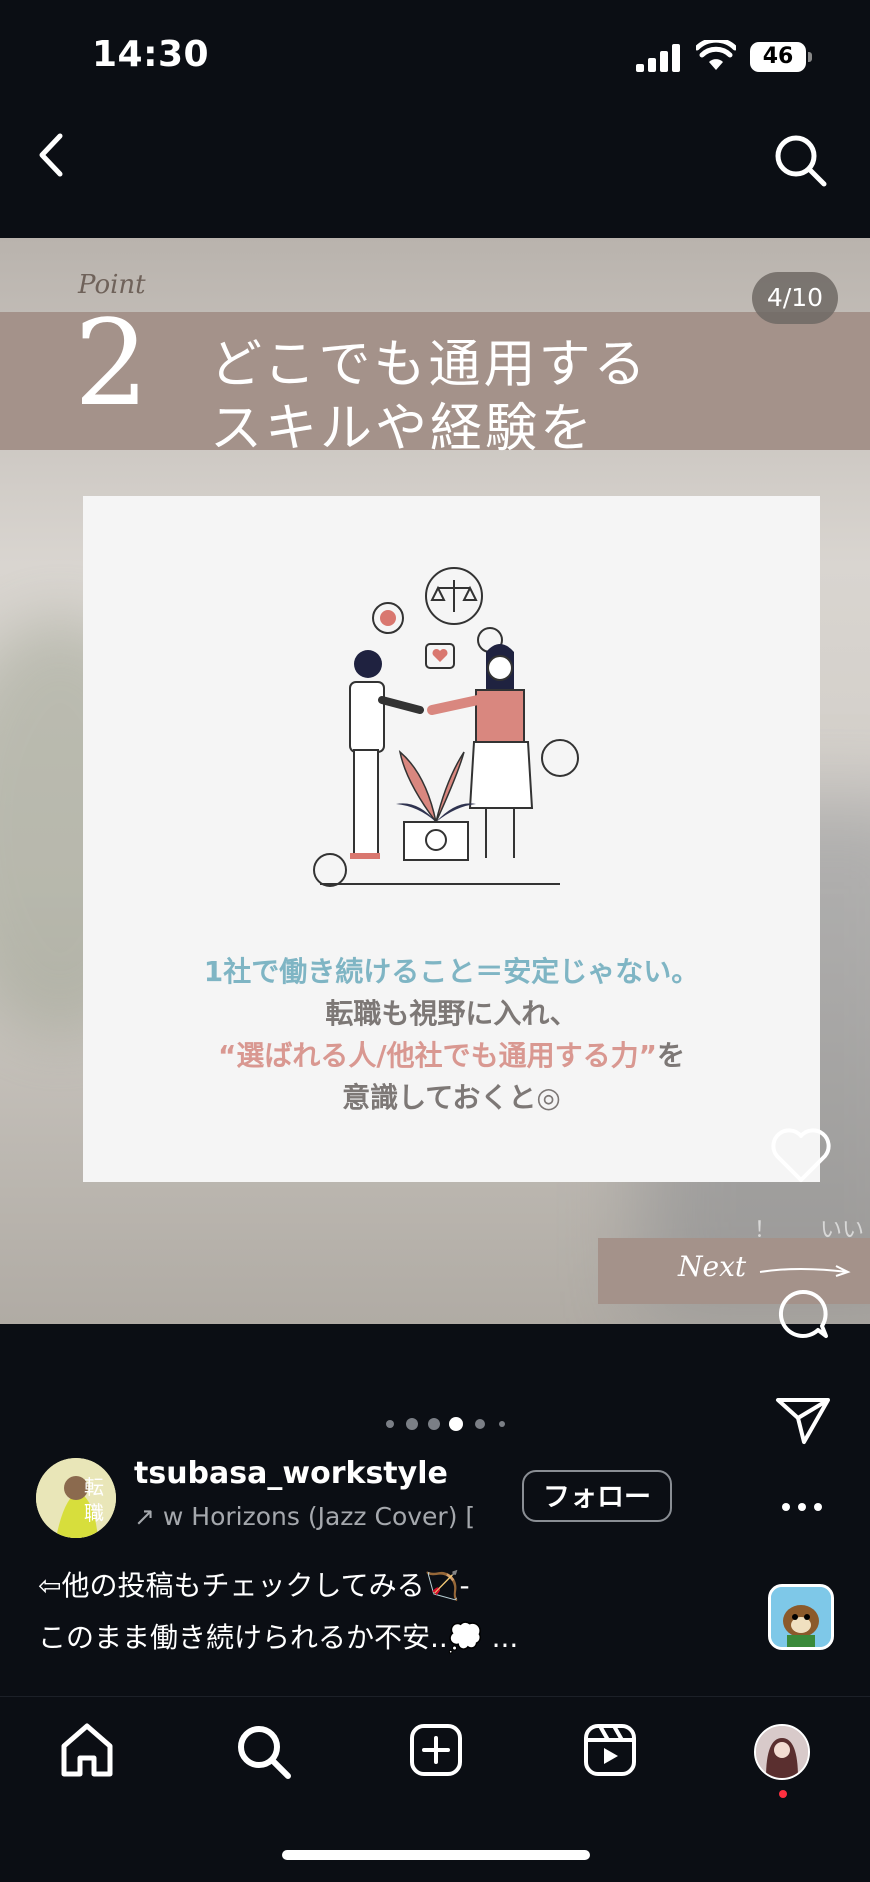  Describe the element at coordinates (778, 57) in the screenshot. I see `battery-level: 46` at that location.